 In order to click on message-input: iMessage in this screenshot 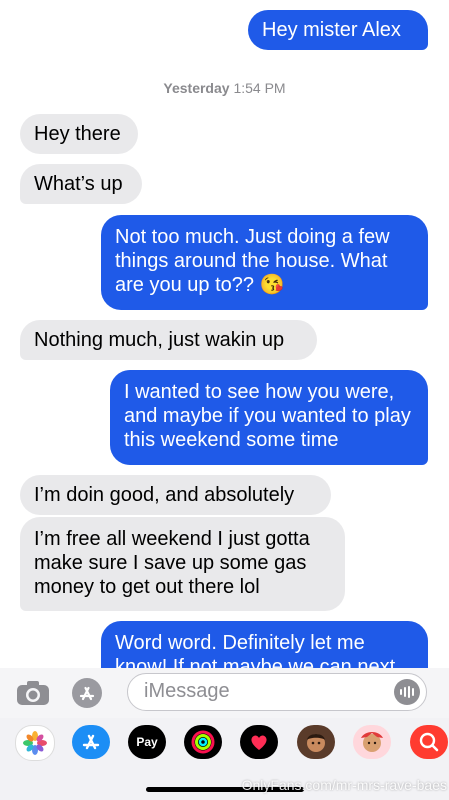, I will do `click(277, 692)`.